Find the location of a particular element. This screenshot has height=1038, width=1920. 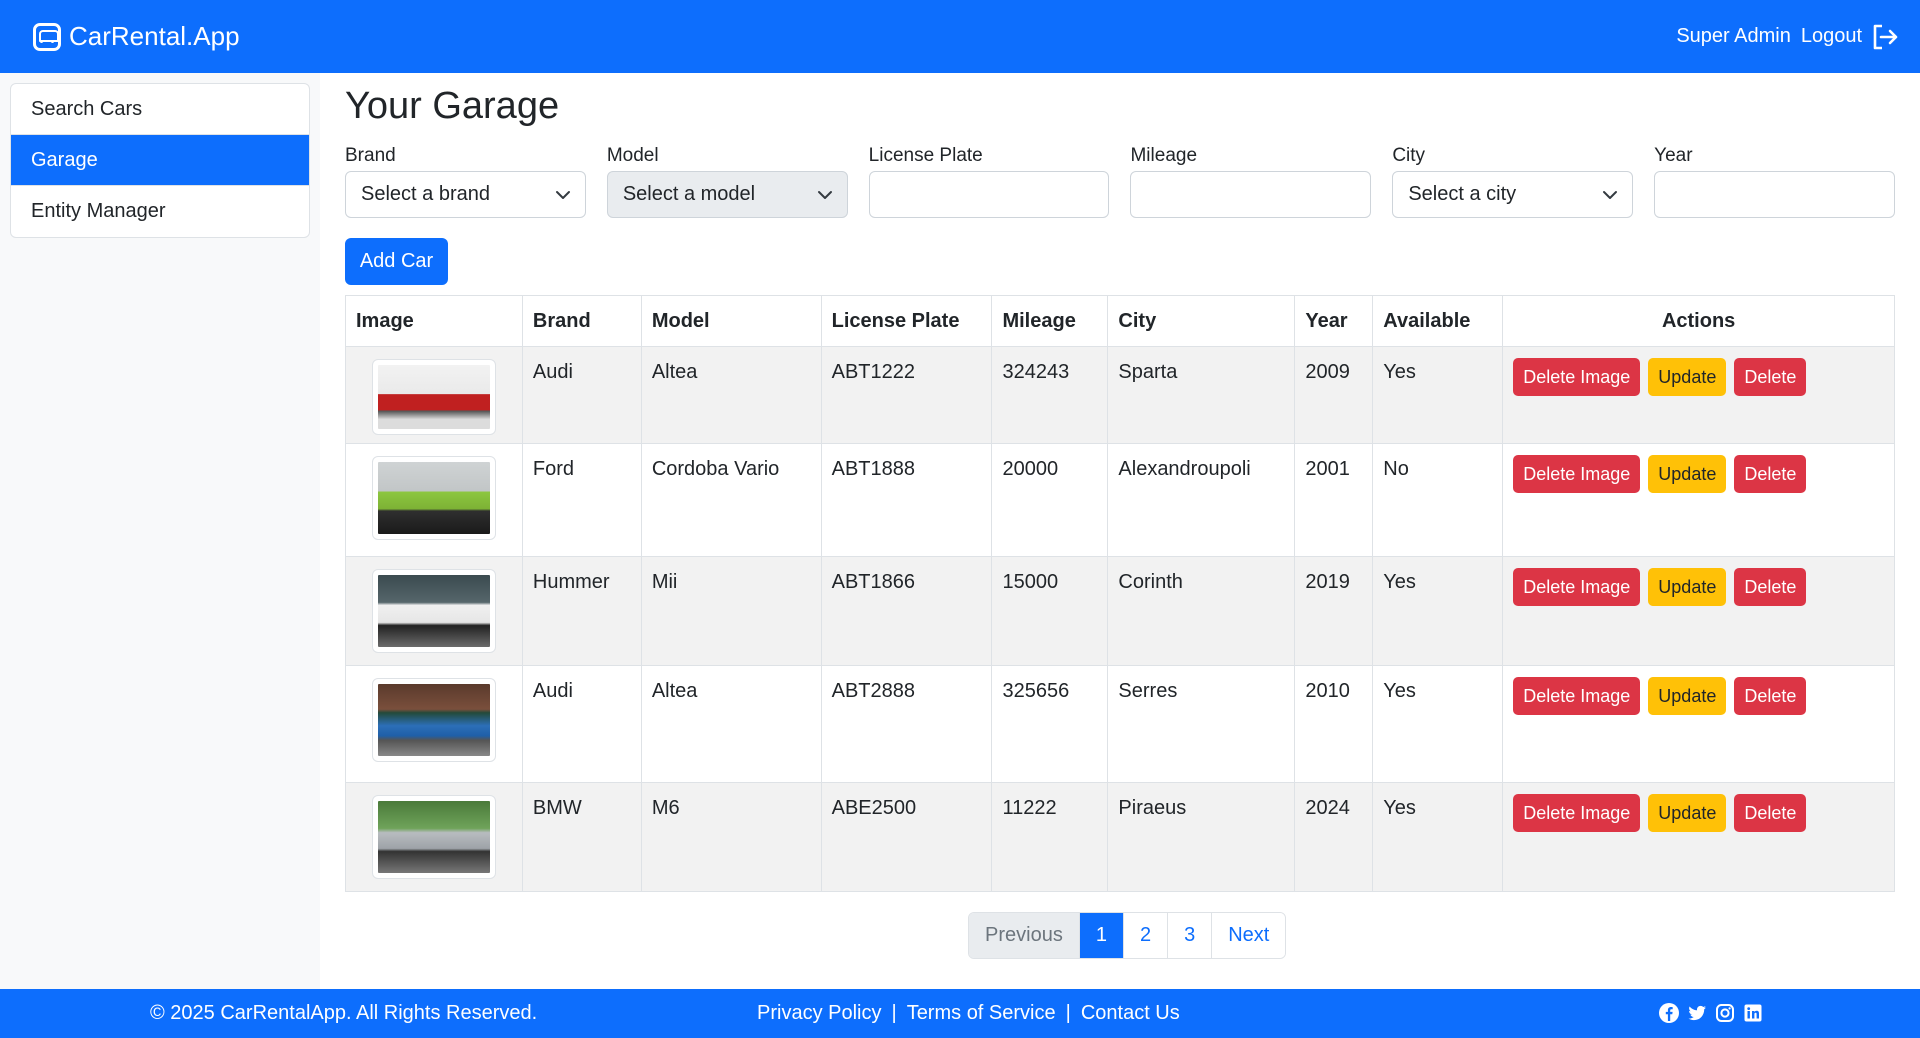

pagination-next: Next is located at coordinates (1249, 935).